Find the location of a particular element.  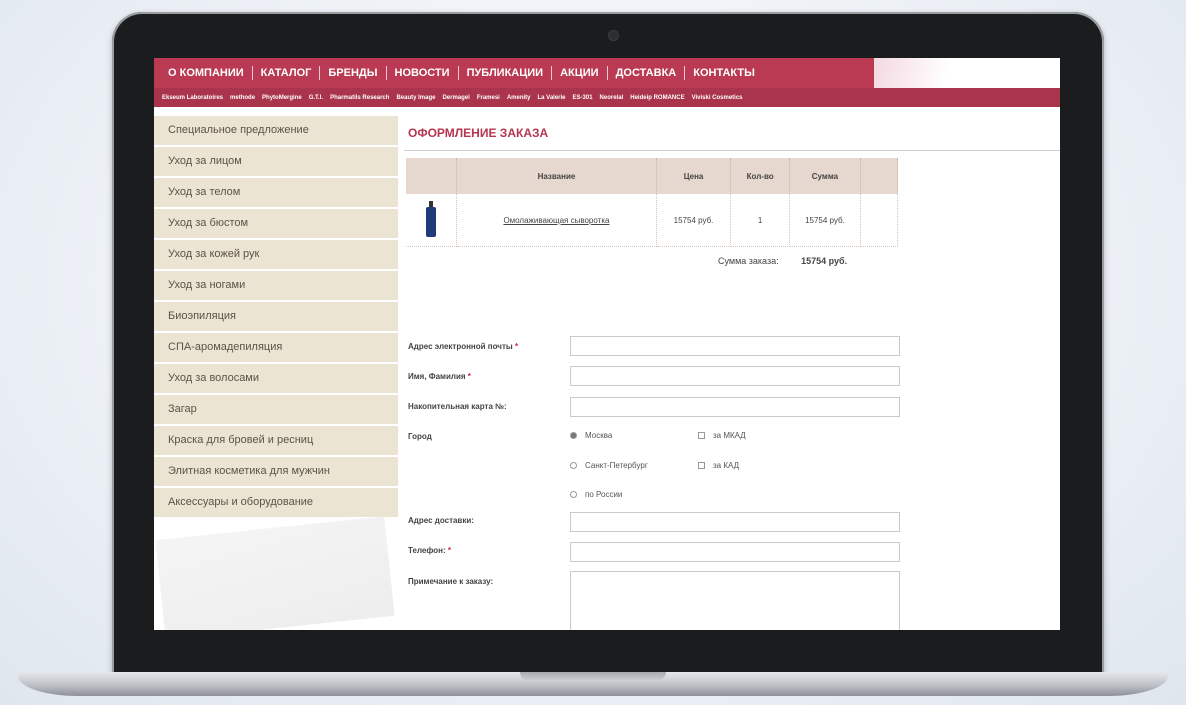

product-sum: 15754 руб. is located at coordinates (825, 220).